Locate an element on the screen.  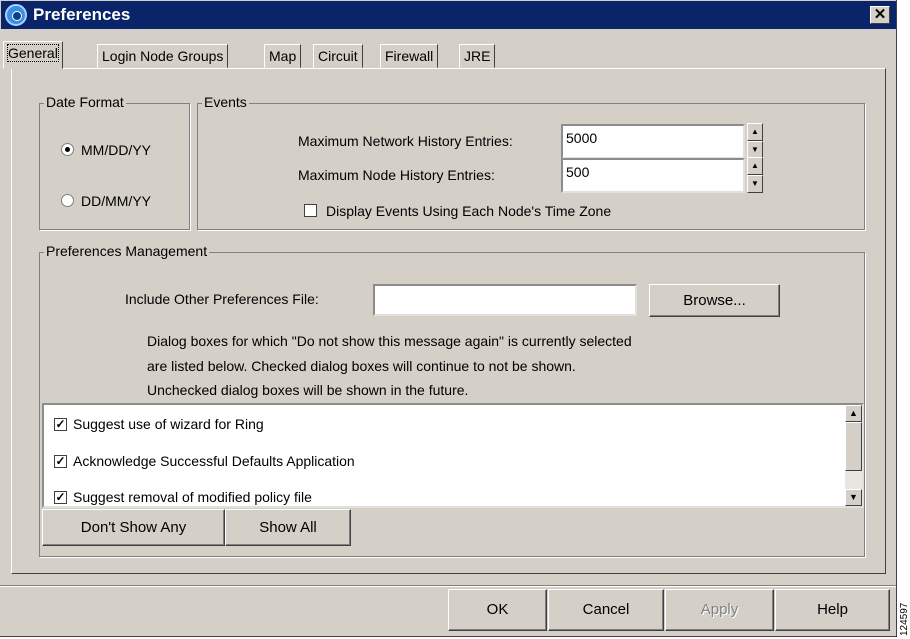
tab-login-node-groups: Login Node Groups is located at coordinates (163, 56).